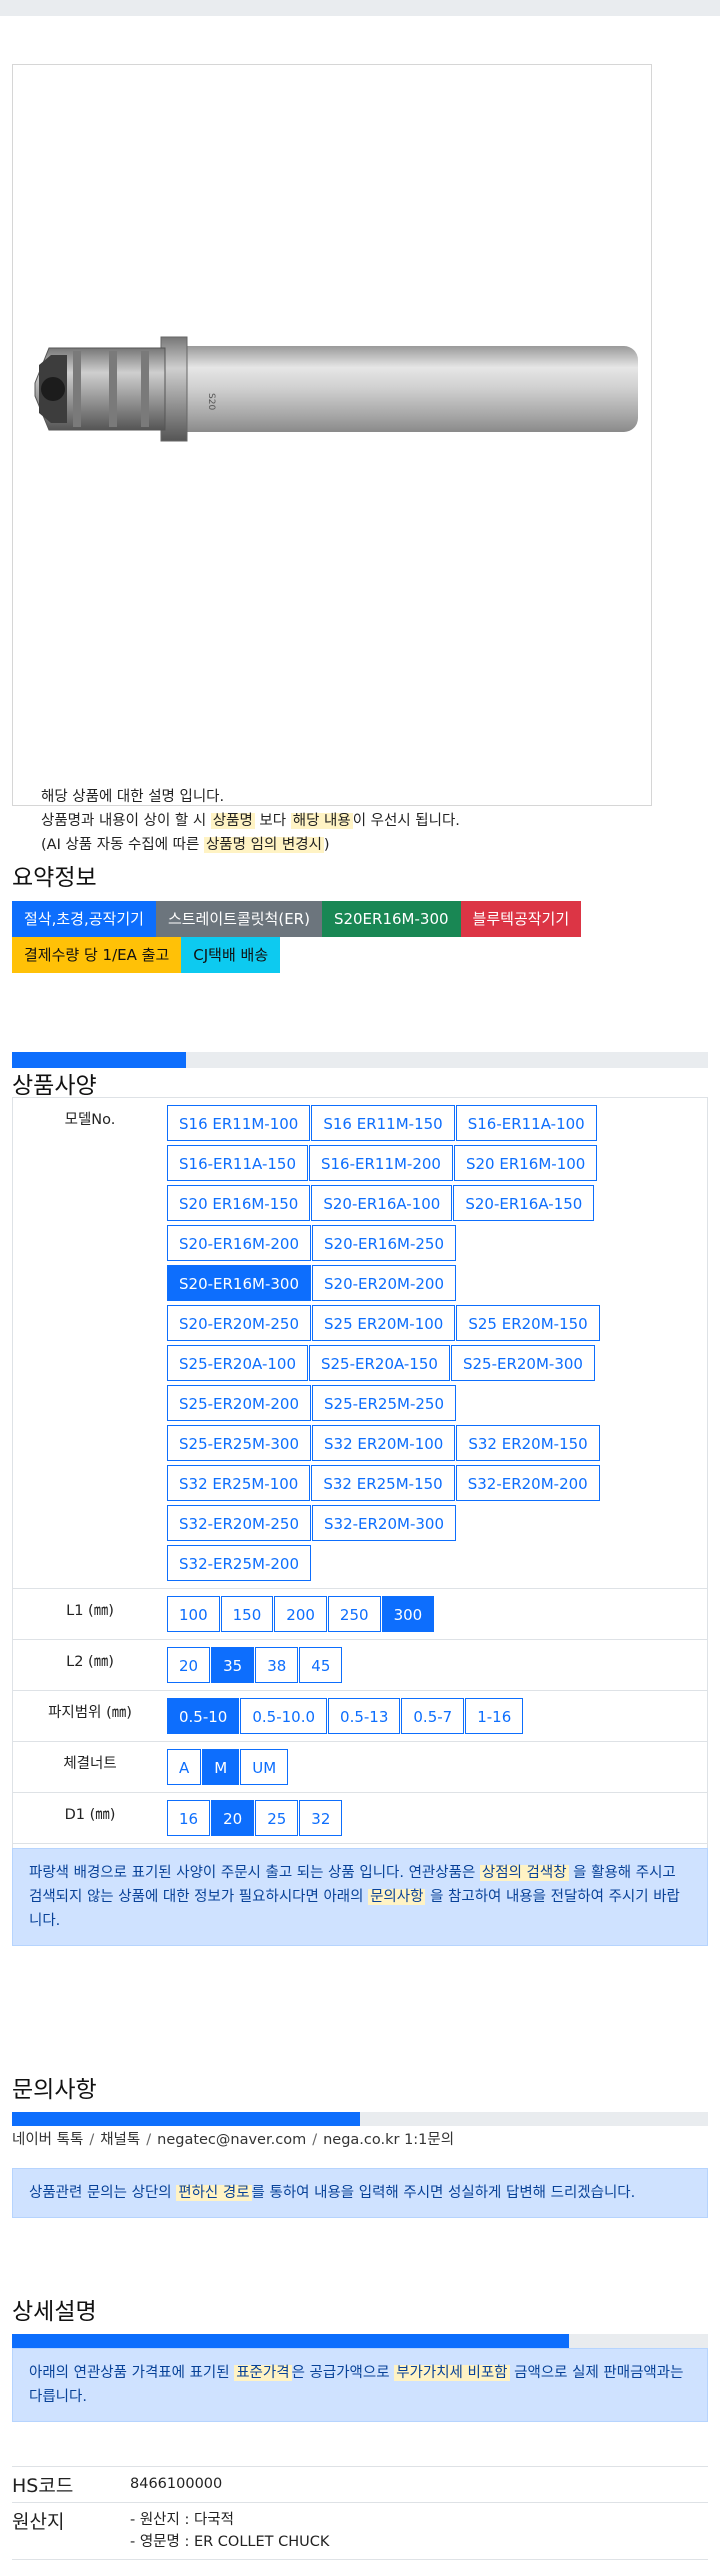 The width and height of the screenshot is (720, 2560). Describe the element at coordinates (284, 1716) in the screenshot. I see `spec-option-grip-range: 0.5-10.0` at that location.